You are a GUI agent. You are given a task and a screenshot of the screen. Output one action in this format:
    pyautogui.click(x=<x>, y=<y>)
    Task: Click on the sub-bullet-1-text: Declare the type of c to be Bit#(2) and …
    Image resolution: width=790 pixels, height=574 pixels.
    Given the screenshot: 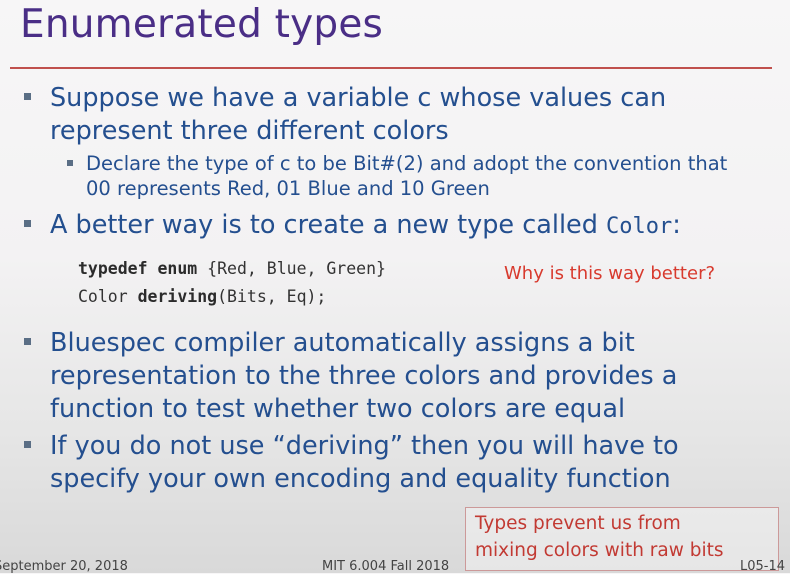 What is the action you would take?
    pyautogui.click(x=407, y=176)
    